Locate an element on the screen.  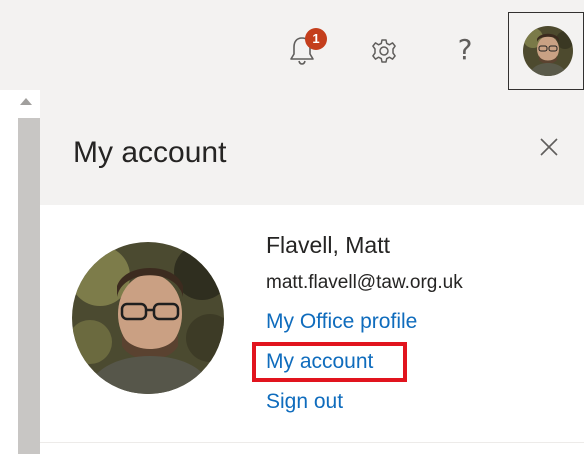
panel-title: My account is located at coordinates (150, 152).